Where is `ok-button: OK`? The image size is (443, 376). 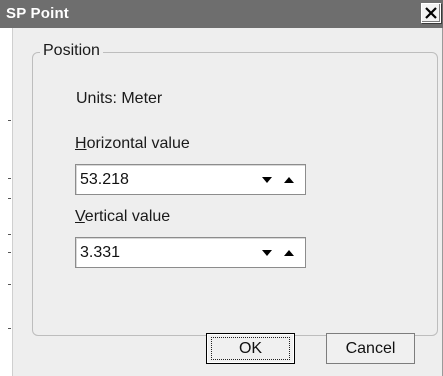 ok-button: OK is located at coordinates (250, 348).